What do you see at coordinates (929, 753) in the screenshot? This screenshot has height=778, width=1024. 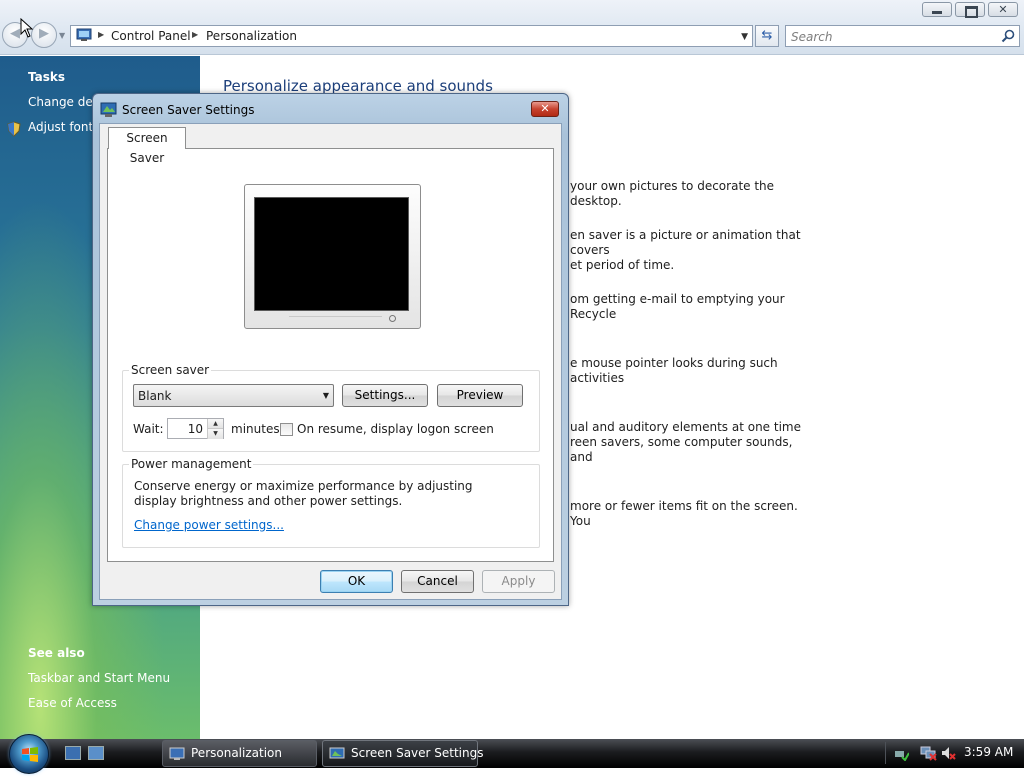 I see `network-icon` at bounding box center [929, 753].